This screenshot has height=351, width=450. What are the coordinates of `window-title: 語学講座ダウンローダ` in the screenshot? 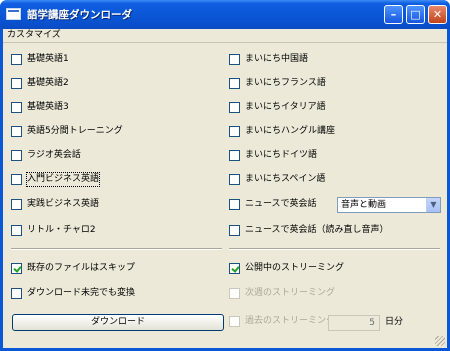 It's located at (79, 15).